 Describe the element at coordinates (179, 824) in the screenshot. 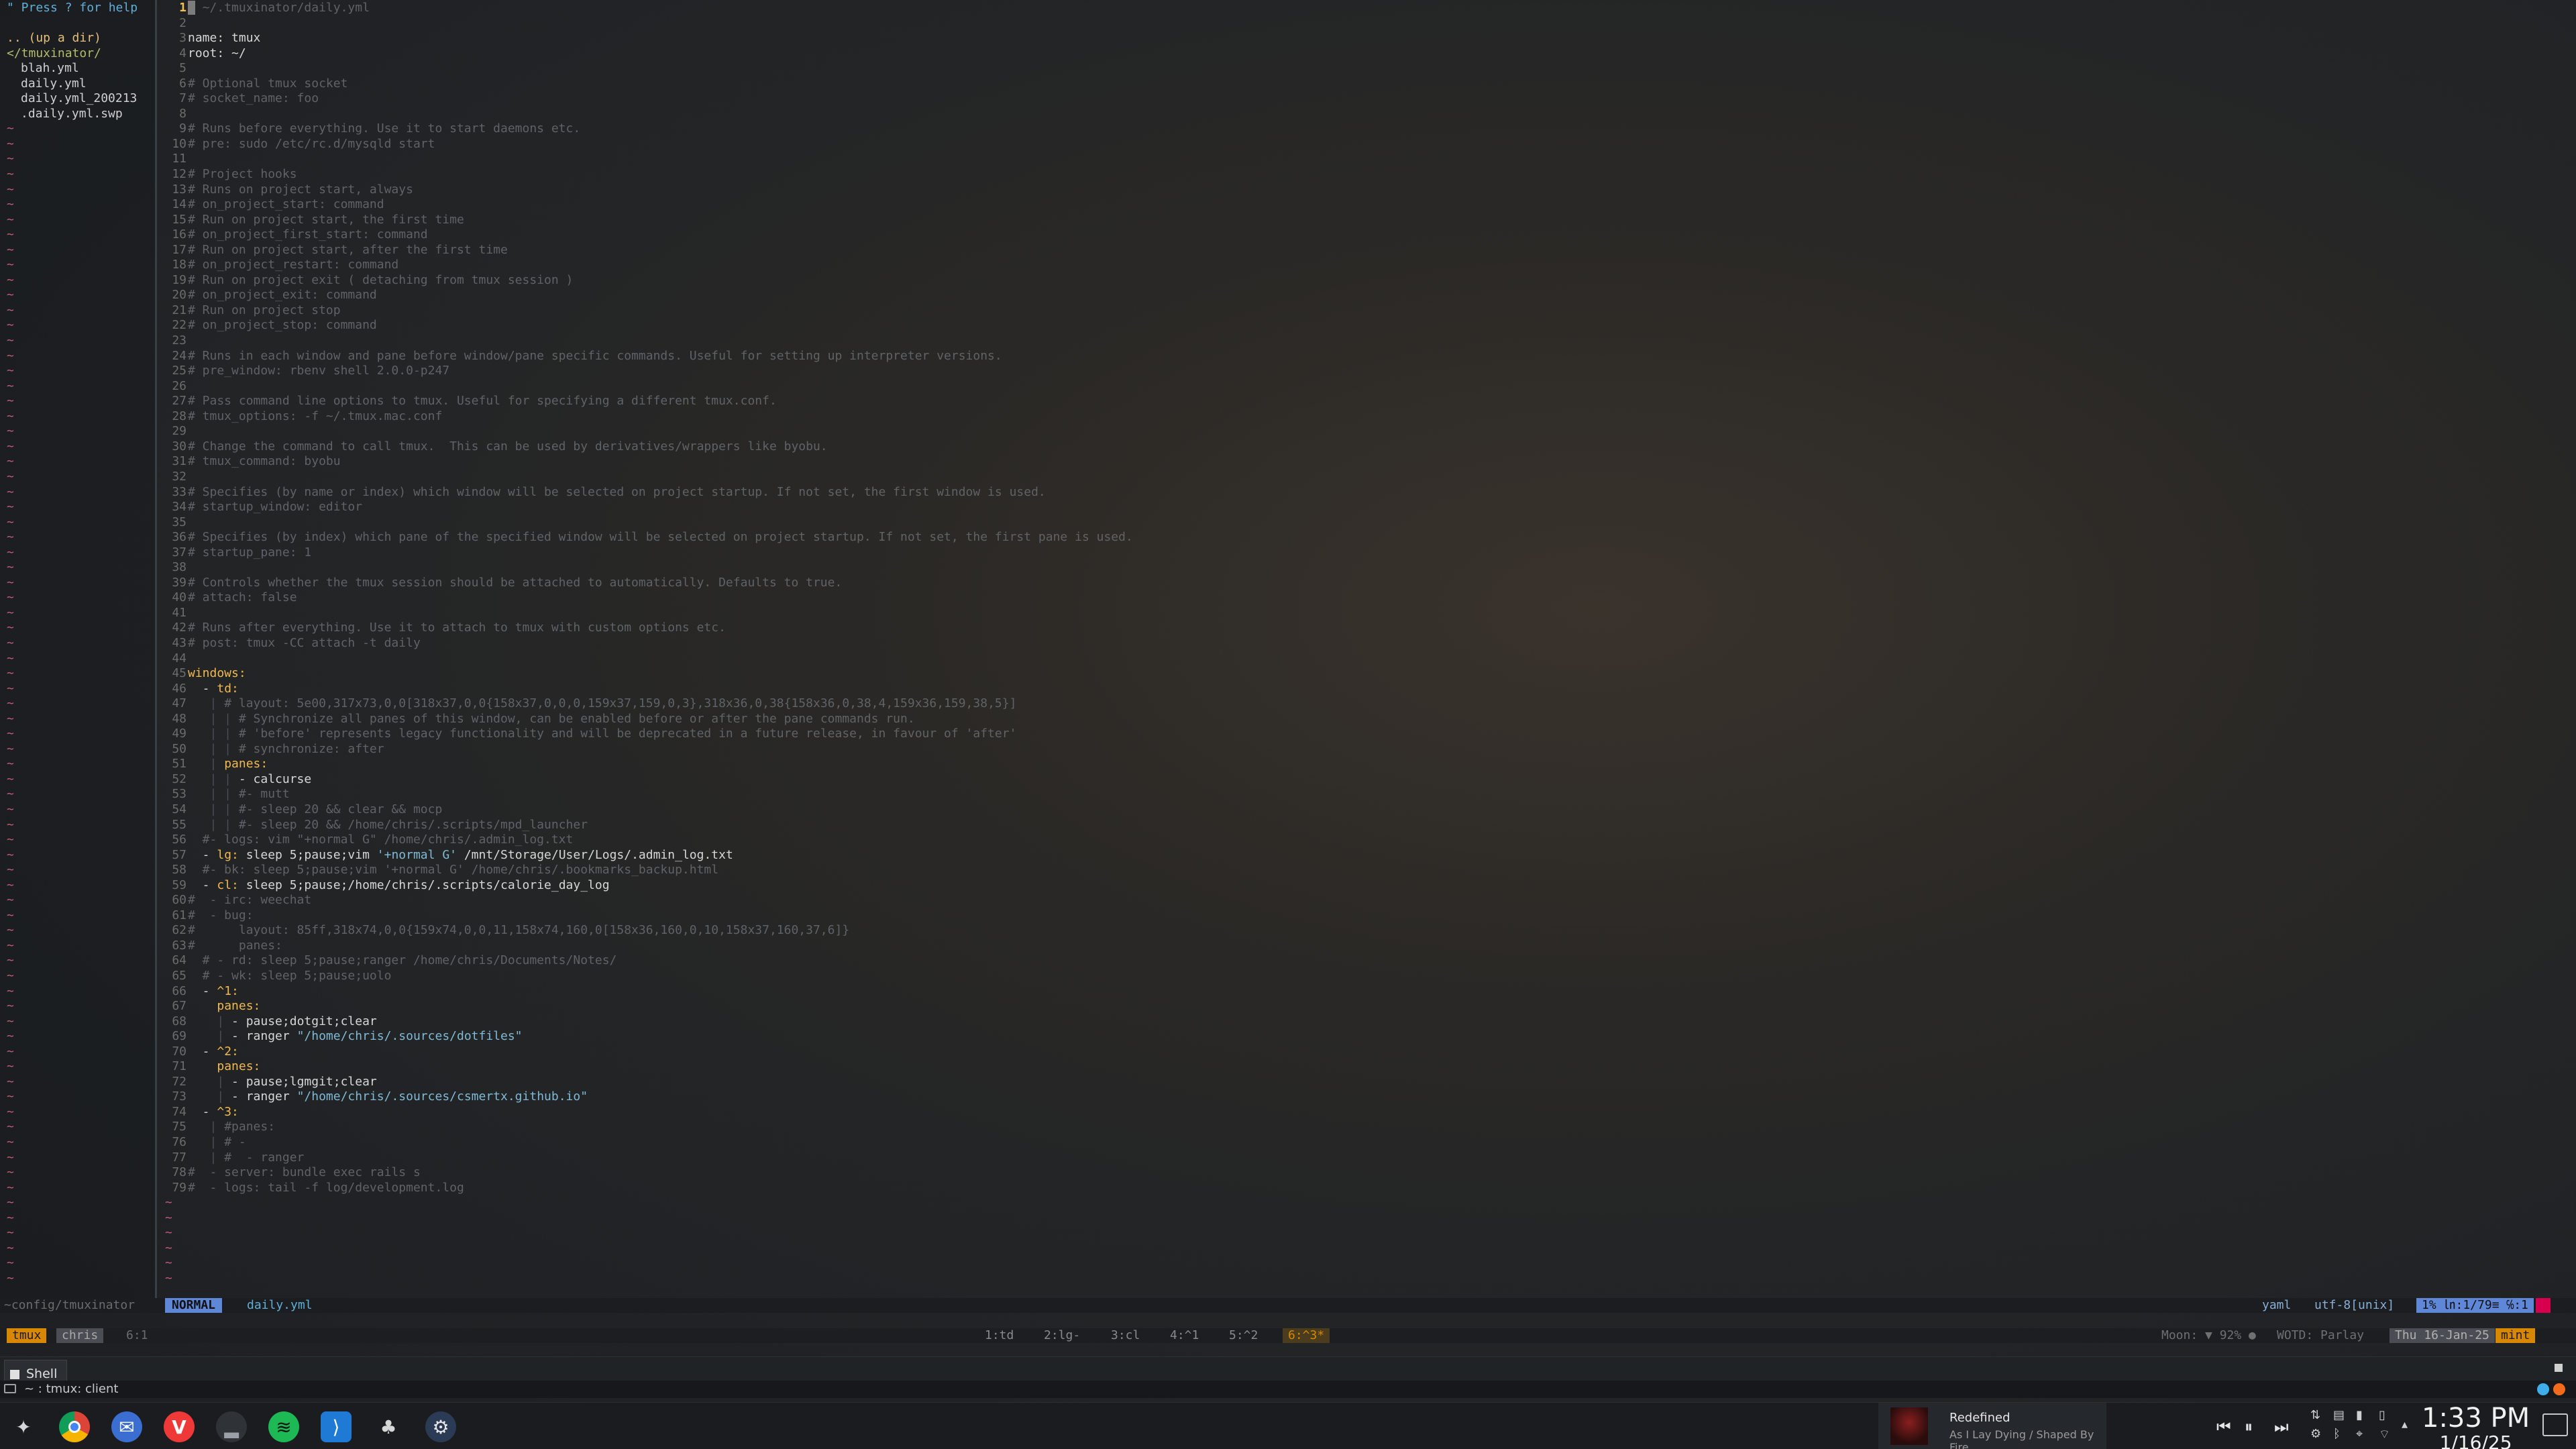

I see `line-number: 55` at that location.